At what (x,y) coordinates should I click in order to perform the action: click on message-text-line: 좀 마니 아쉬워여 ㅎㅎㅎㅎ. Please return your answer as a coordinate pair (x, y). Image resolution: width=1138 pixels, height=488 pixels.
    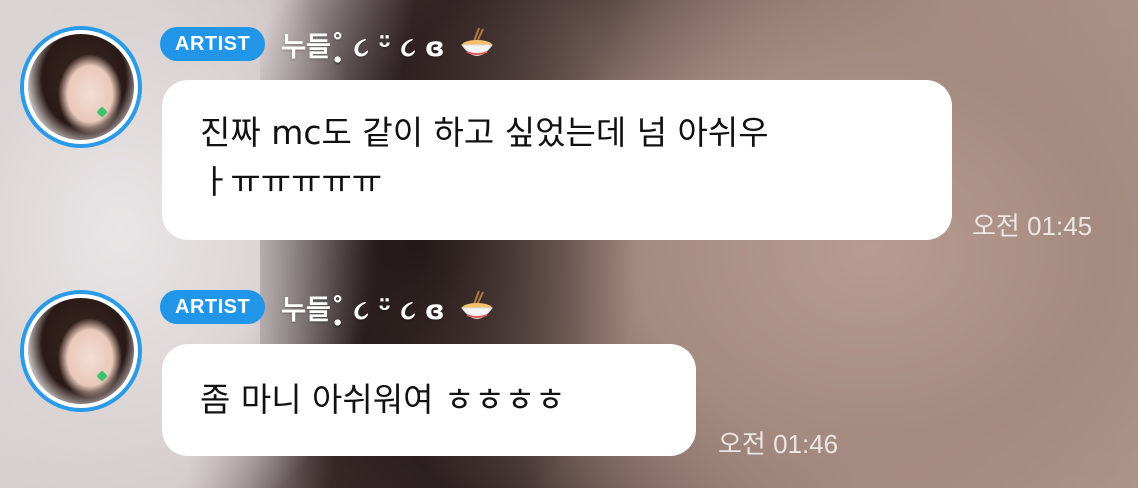
    Looking at the image, I should click on (383, 399).